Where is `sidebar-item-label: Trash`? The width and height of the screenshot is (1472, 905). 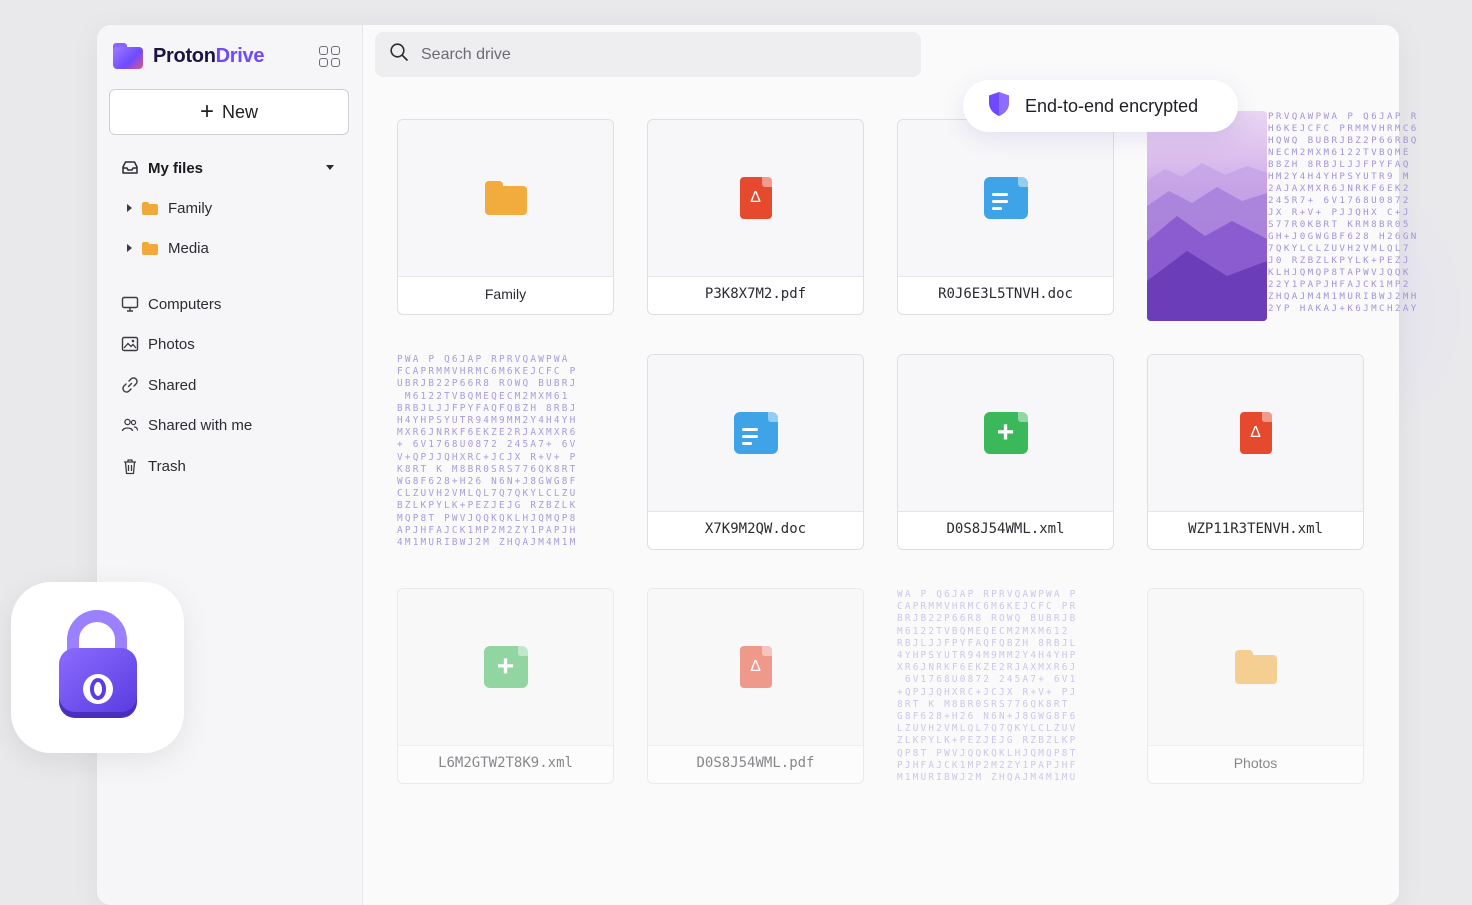
sidebar-item-label: Trash is located at coordinates (167, 466).